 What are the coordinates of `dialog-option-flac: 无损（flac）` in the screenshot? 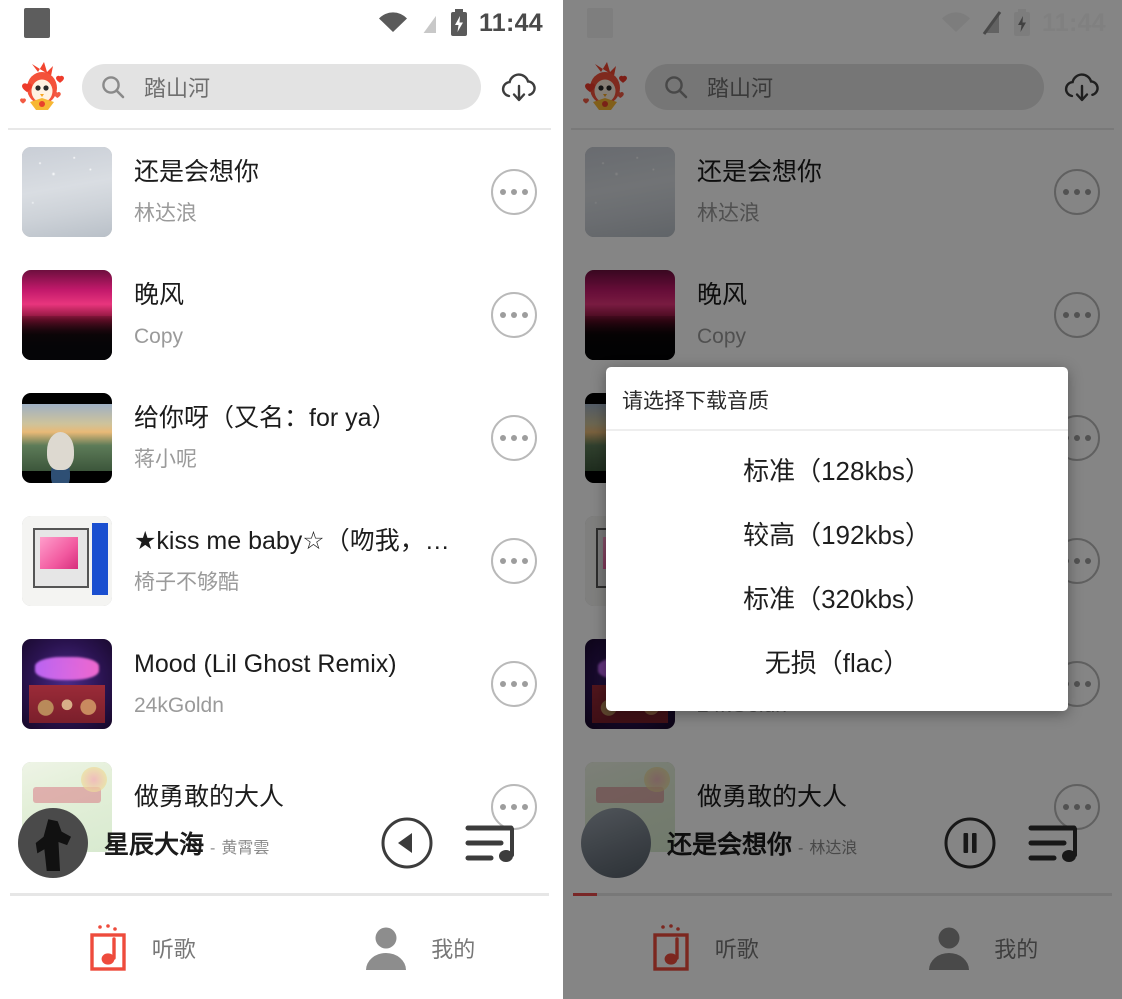 It's located at (837, 661).